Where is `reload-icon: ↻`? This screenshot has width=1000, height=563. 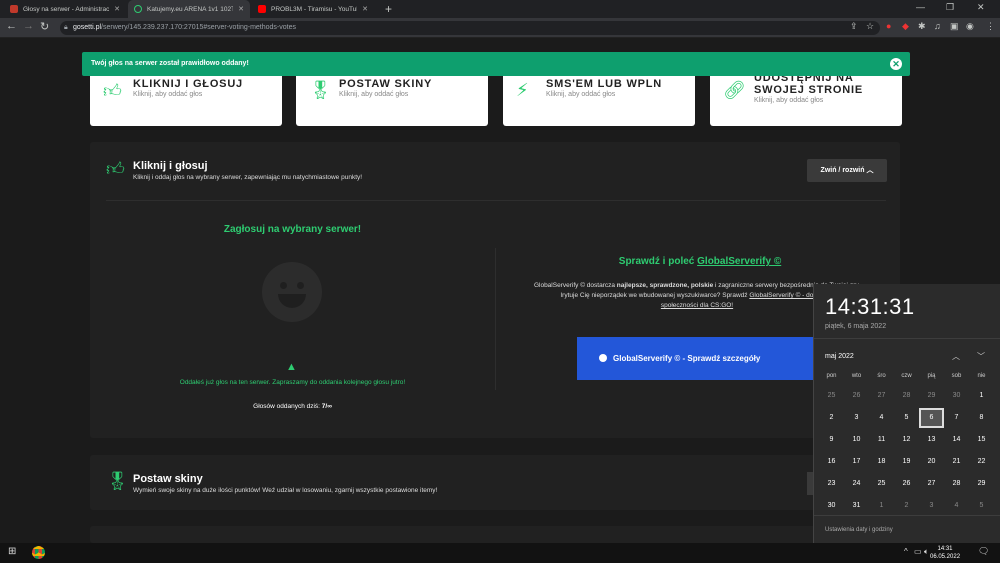 reload-icon: ↻ is located at coordinates (44, 26).